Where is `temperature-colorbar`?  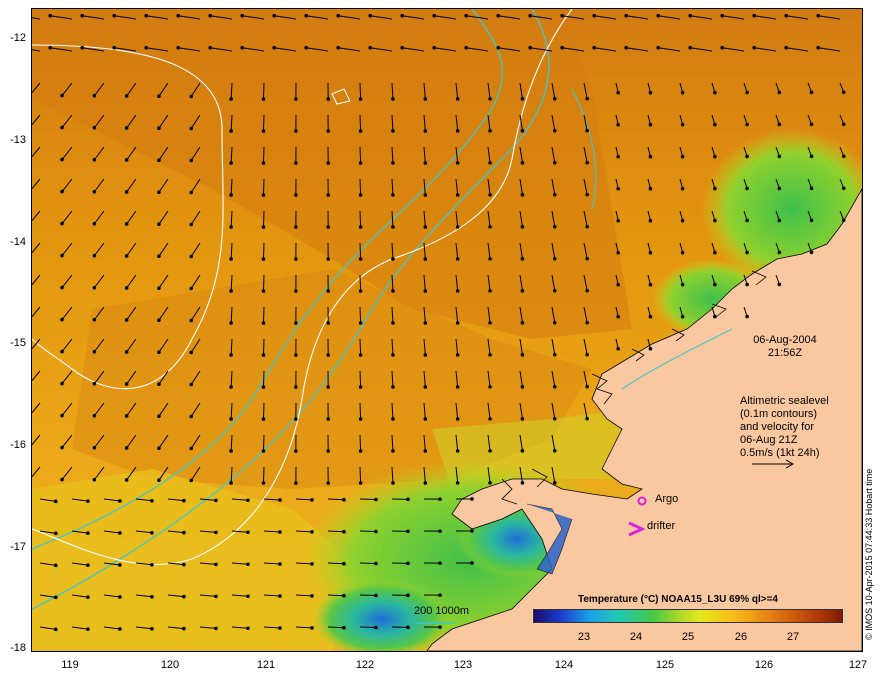 temperature-colorbar is located at coordinates (688, 616).